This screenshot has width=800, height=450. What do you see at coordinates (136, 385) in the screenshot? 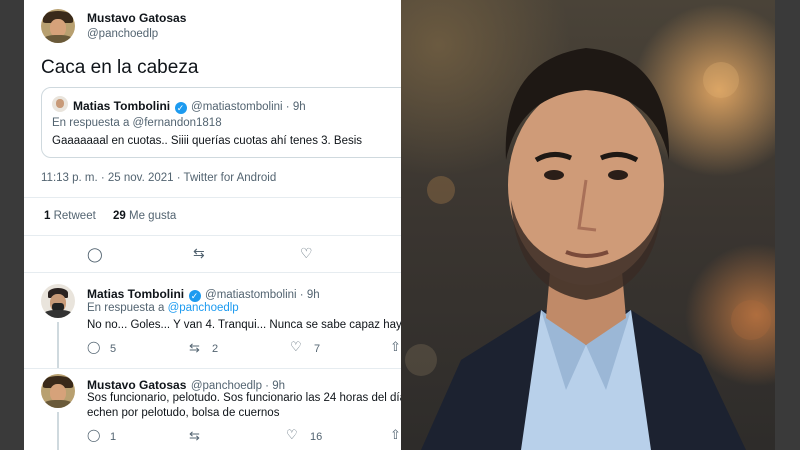
I see `reply-author-name: Mustavo Gatosas` at bounding box center [136, 385].